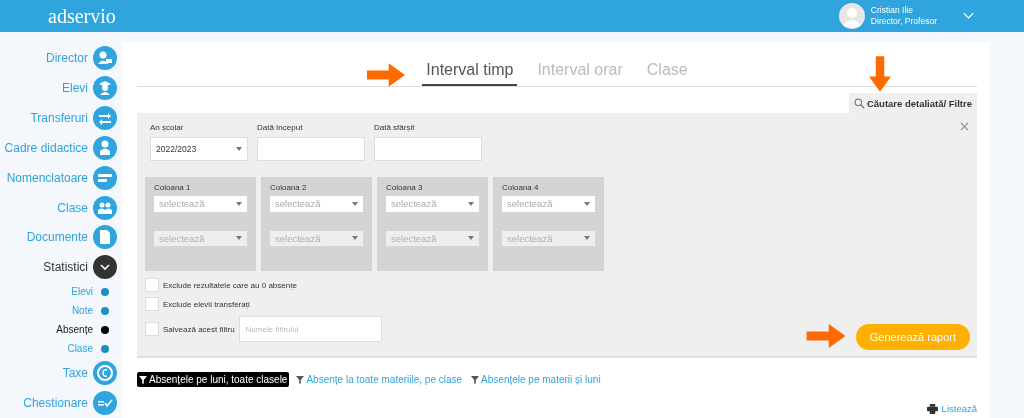  I want to click on column-label: Coloana 4, so click(521, 187).